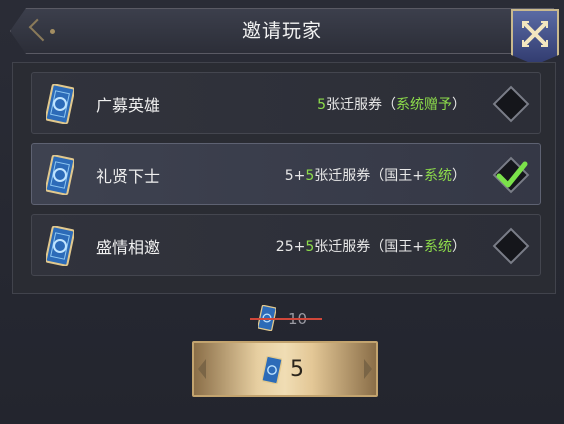 This screenshot has width=564, height=424. What do you see at coordinates (368, 369) in the screenshot?
I see `right-arrow-ornament-icon` at bounding box center [368, 369].